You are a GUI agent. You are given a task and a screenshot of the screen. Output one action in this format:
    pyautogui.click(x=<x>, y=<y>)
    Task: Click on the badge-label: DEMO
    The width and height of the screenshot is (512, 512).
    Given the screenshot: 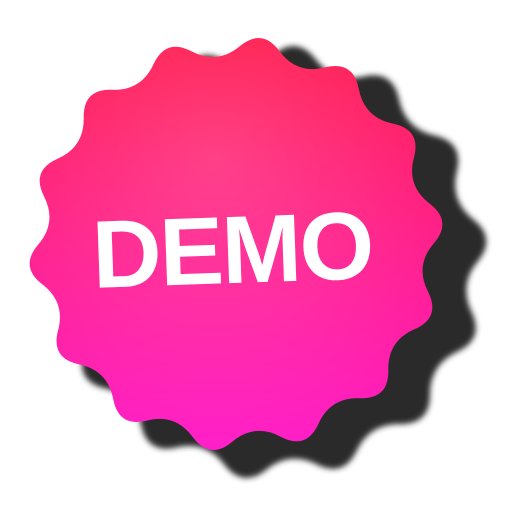 What is the action you would take?
    pyautogui.click(x=232, y=250)
    